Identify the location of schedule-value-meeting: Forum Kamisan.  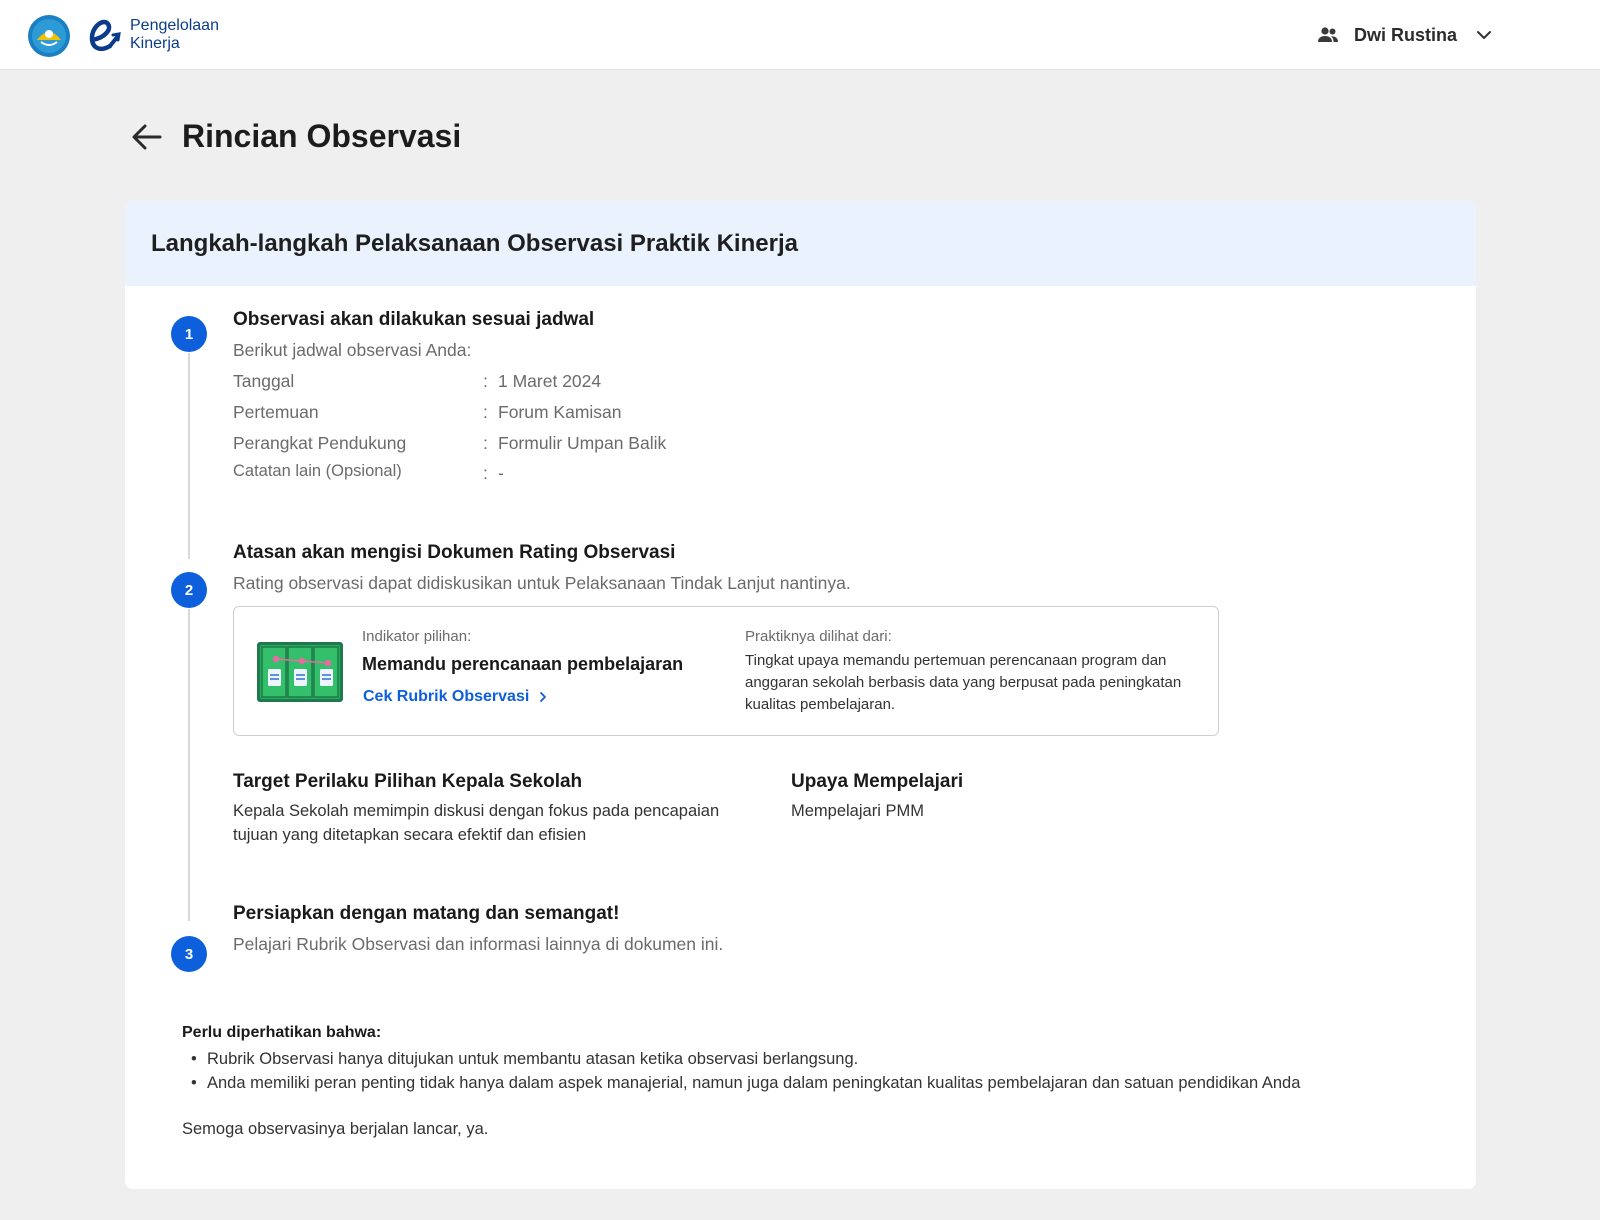
(560, 412).